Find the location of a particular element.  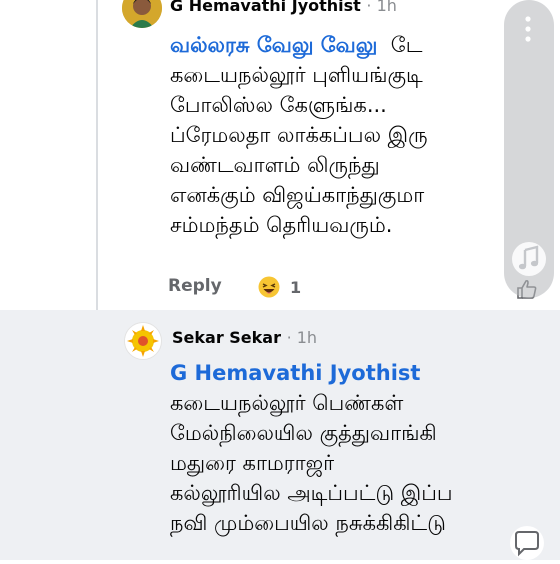

laughing-emoji-icon is located at coordinates (269, 287).